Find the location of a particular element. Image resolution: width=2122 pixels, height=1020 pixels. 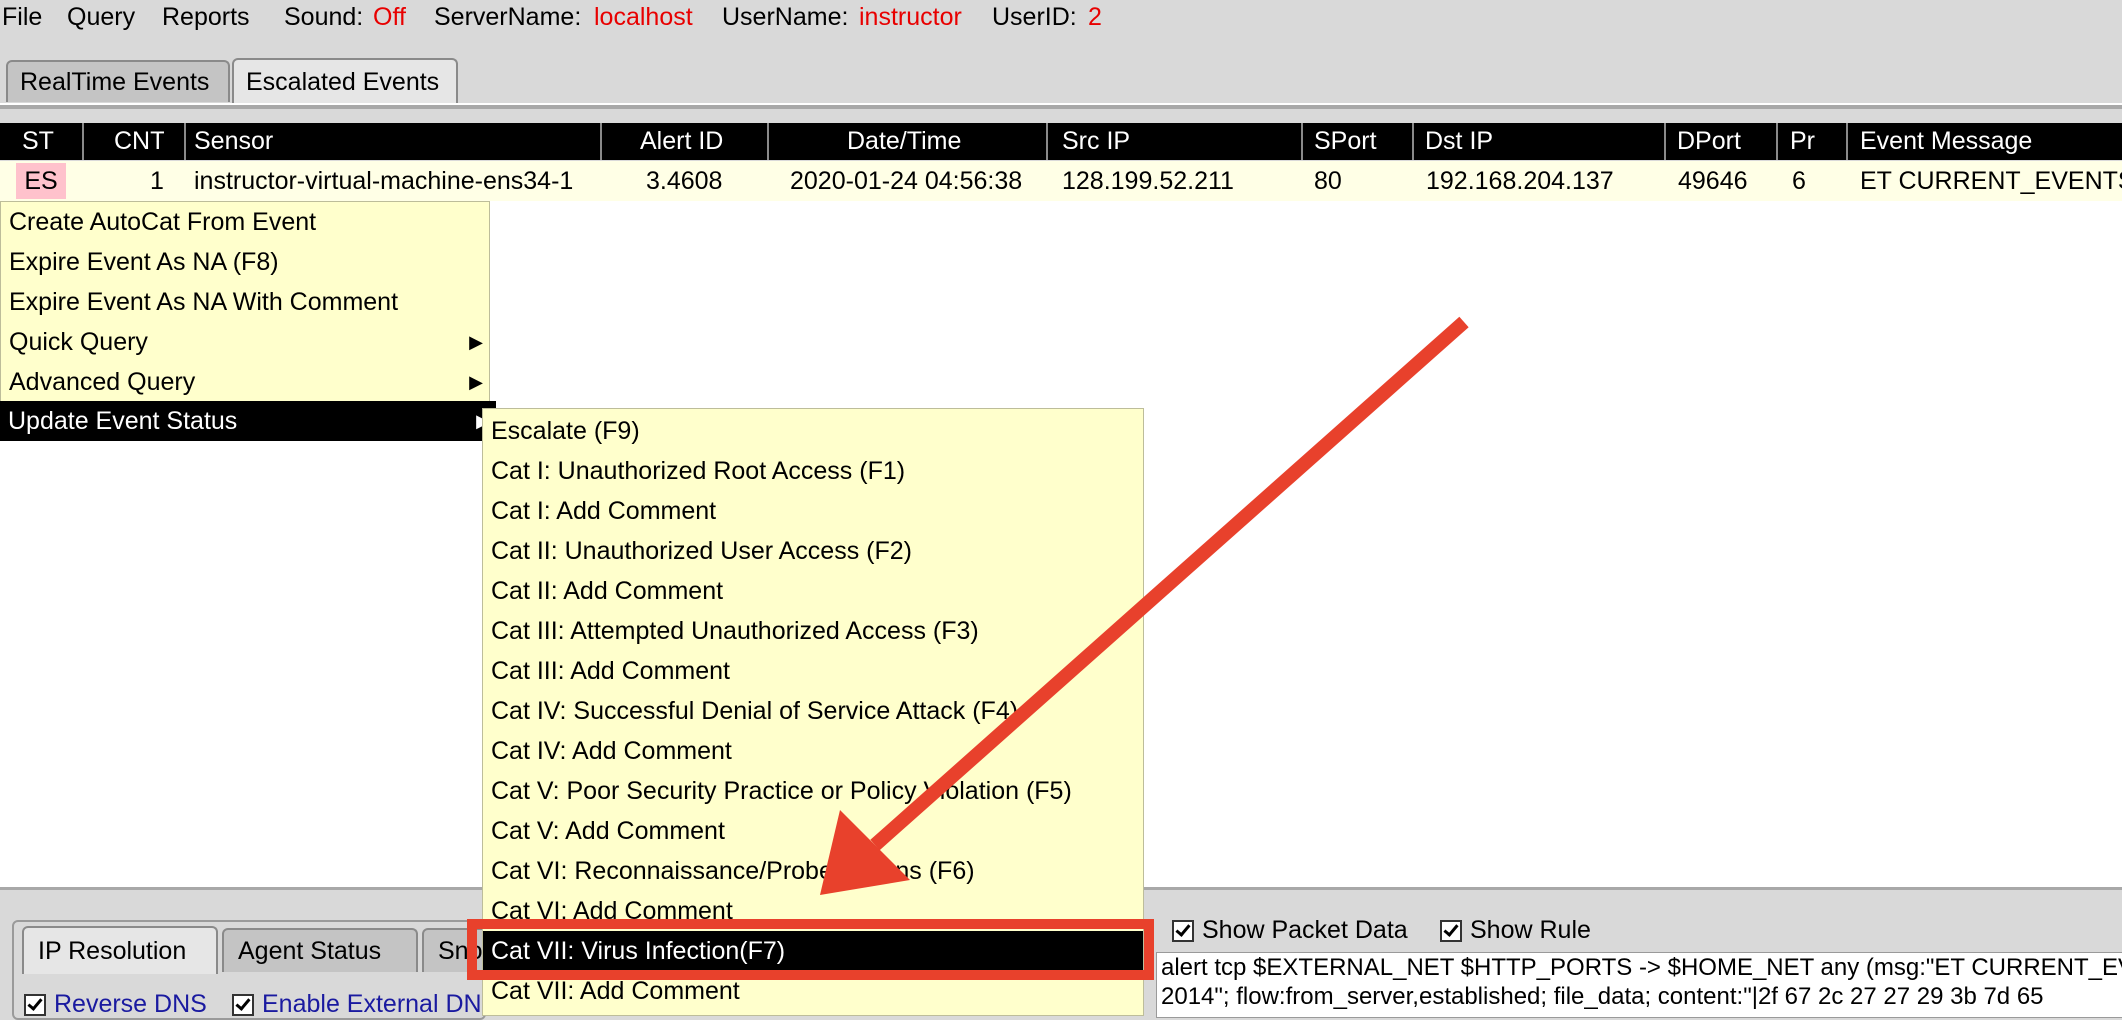

col-event-message: Event Message is located at coordinates (1991, 141).